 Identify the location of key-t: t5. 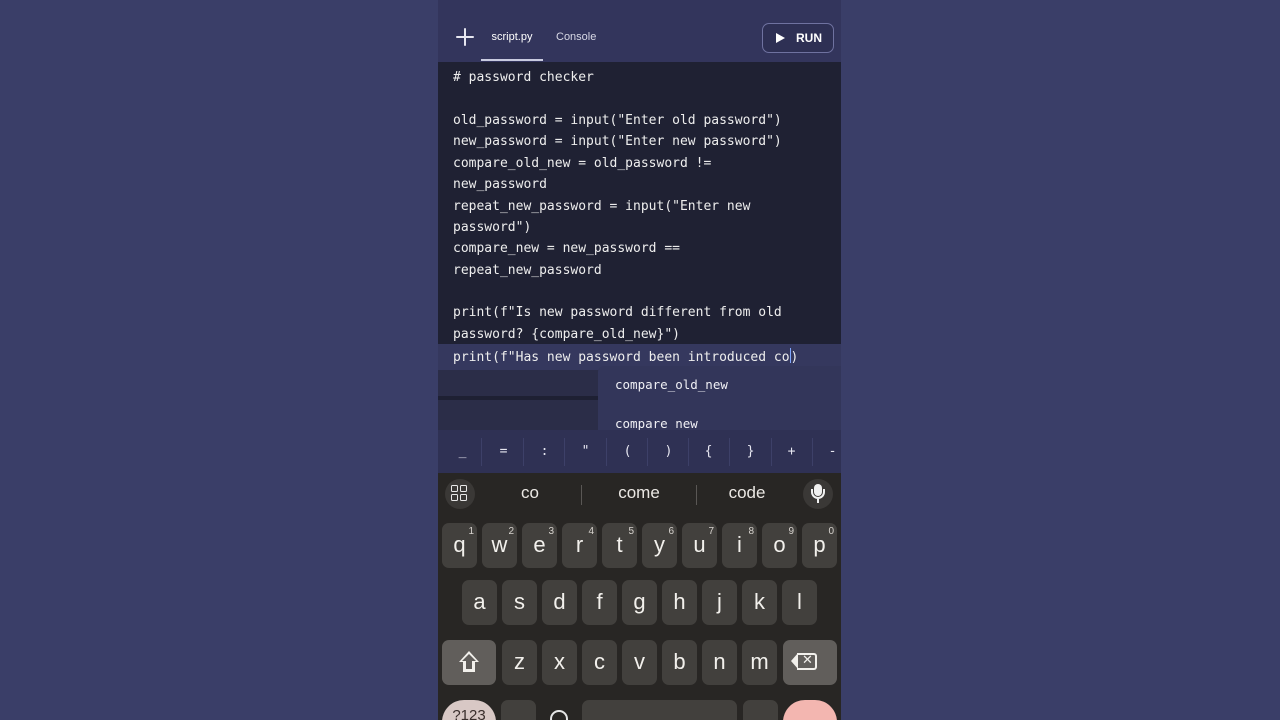
(619, 545).